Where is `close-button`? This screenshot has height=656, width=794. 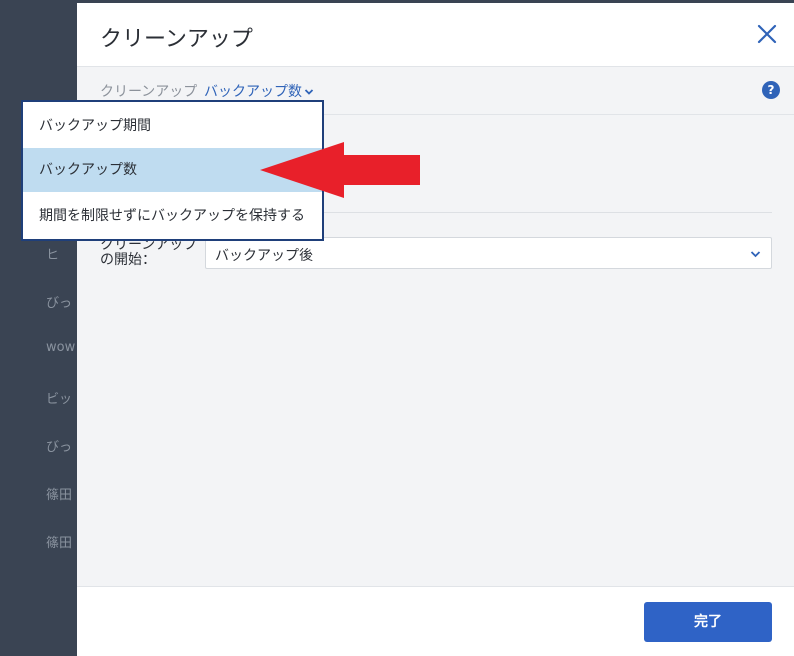
close-button is located at coordinates (767, 34).